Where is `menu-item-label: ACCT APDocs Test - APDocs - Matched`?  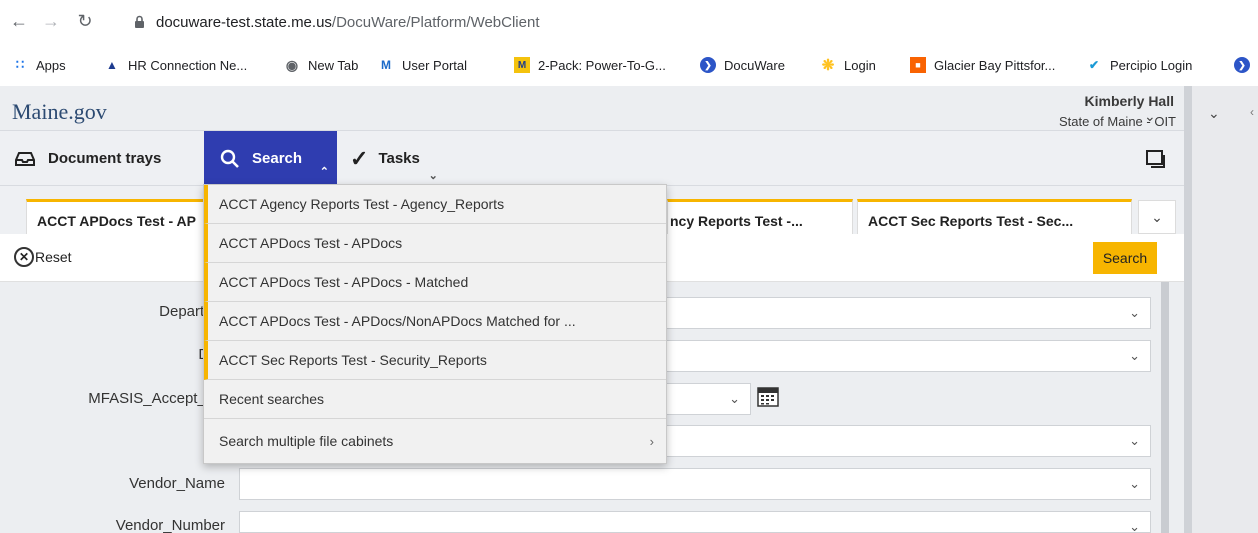 menu-item-label: ACCT APDocs Test - APDocs - Matched is located at coordinates (344, 282).